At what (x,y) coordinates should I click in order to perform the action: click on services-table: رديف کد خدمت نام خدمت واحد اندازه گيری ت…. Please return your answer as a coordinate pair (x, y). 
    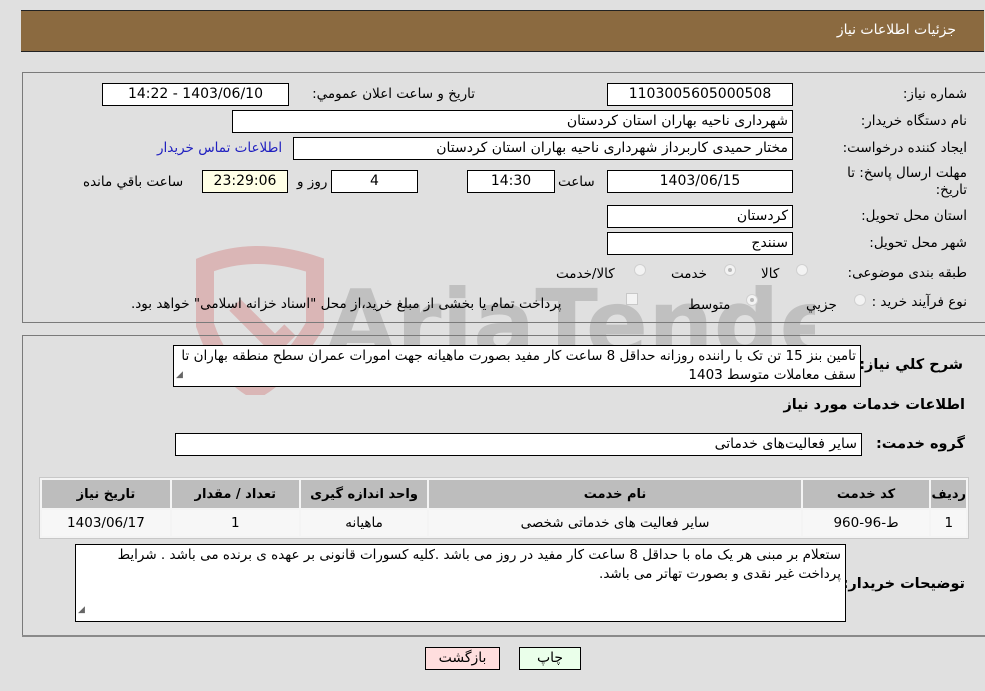
    Looking at the image, I should click on (504, 508).